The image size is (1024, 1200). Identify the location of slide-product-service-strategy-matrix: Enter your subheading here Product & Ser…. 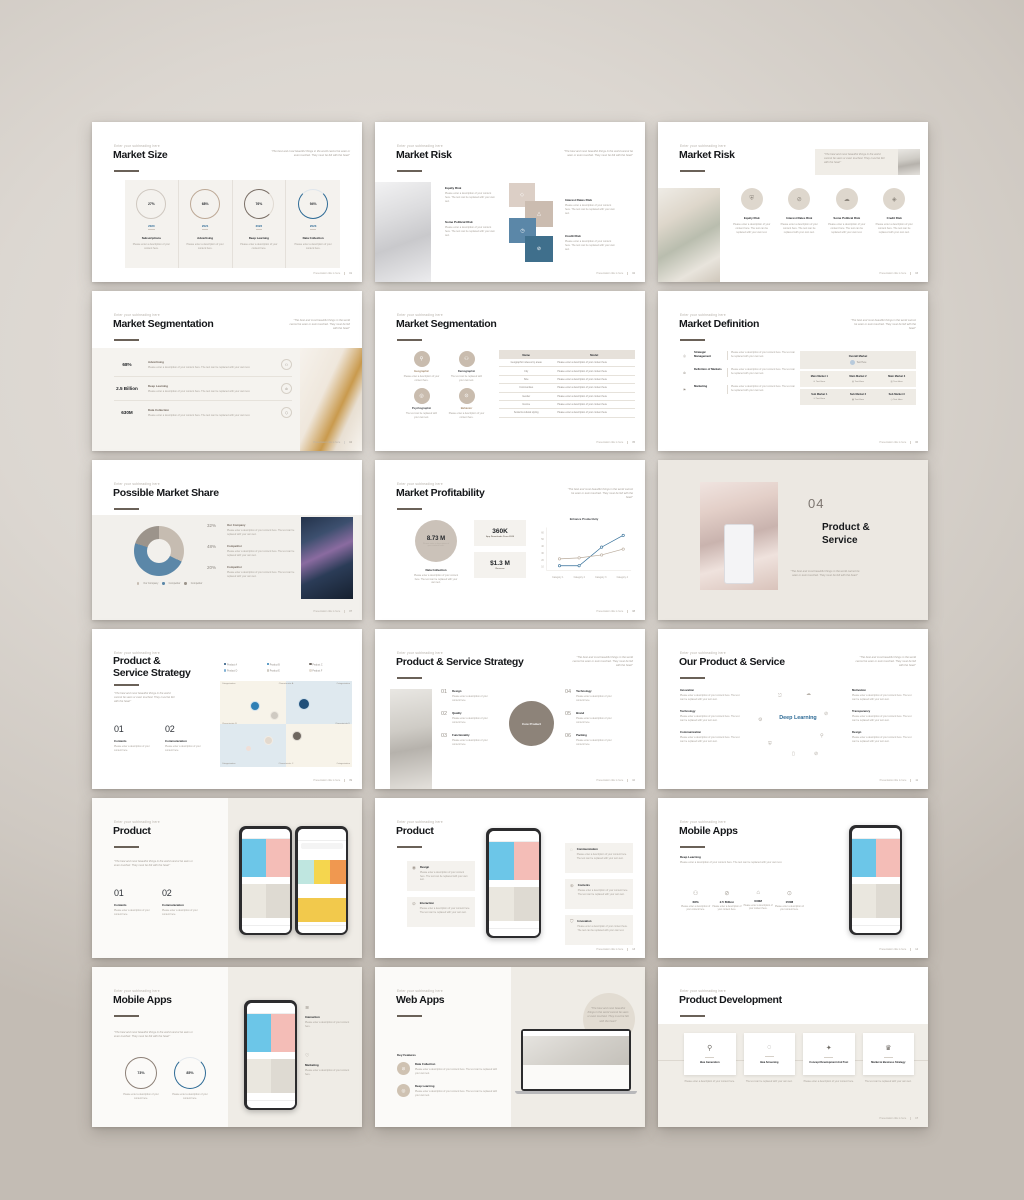
(227, 709).